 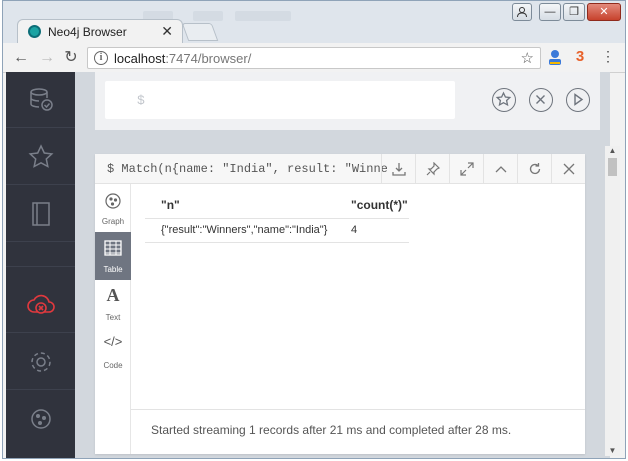 I want to click on maximize-button: ❐, so click(x=574, y=12).